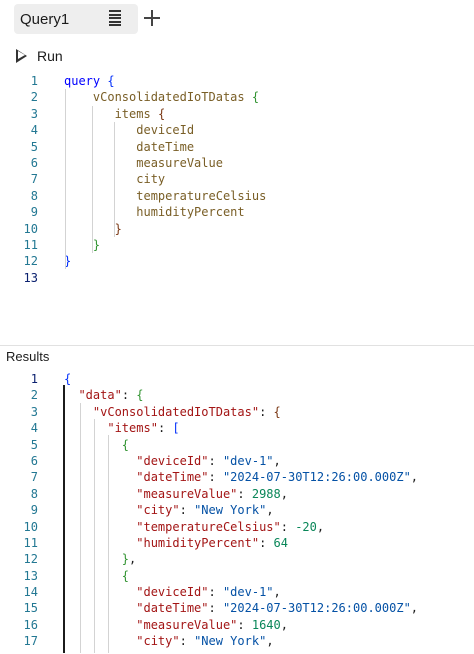 This screenshot has height=654, width=474. Describe the element at coordinates (34, 162) in the screenshot. I see `line-number: 6` at that location.